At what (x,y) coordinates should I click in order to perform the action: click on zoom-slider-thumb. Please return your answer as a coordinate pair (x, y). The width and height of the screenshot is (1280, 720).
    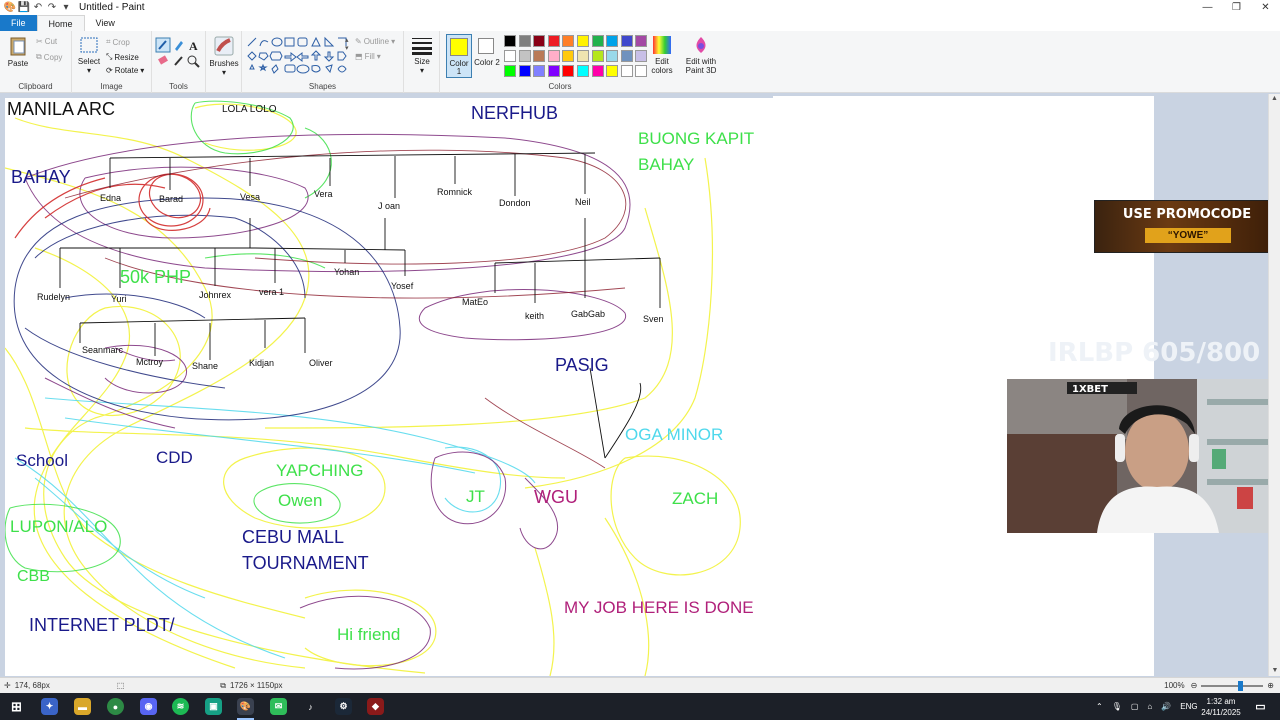
    Looking at the image, I should click on (1241, 685).